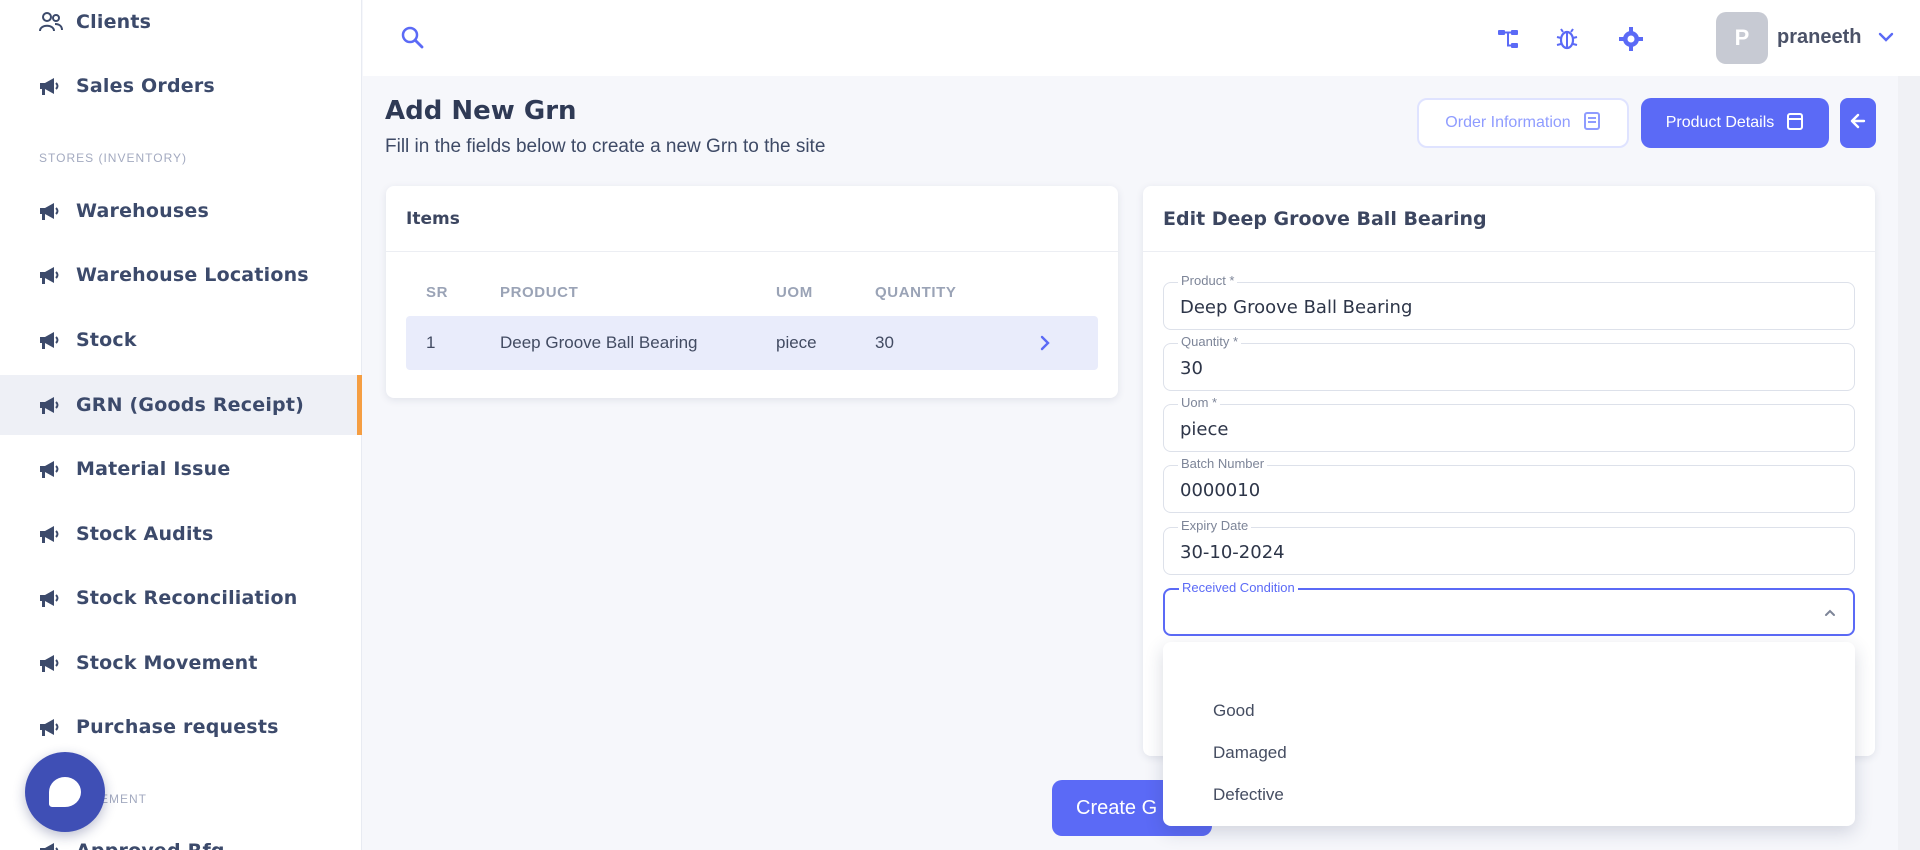 The height and width of the screenshot is (850, 1920). I want to click on sidebar-item-purchase-requests: Purchase requests, so click(181, 727).